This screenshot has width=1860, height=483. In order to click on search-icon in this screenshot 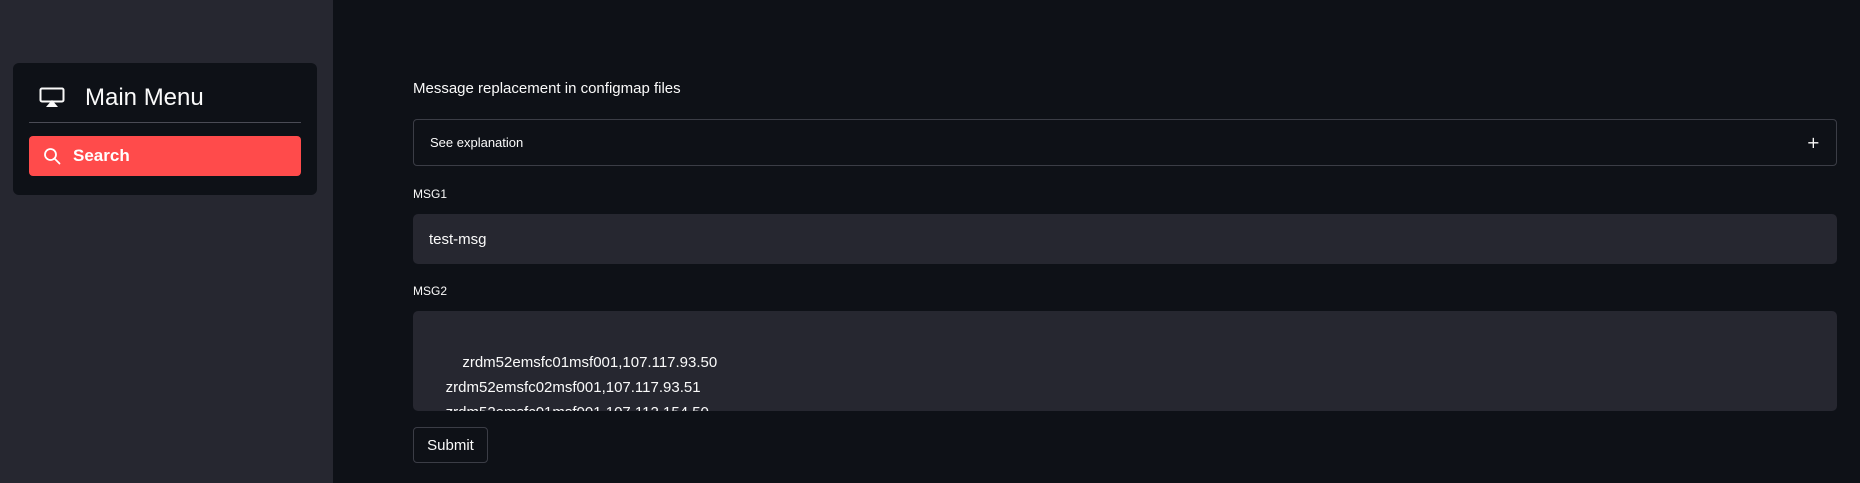, I will do `click(52, 156)`.